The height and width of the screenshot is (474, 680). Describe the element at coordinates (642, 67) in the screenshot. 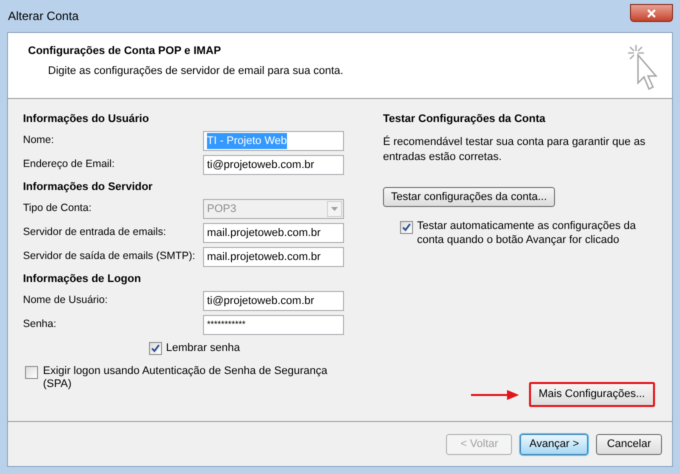

I see `sparkle-cursor-icon` at that location.